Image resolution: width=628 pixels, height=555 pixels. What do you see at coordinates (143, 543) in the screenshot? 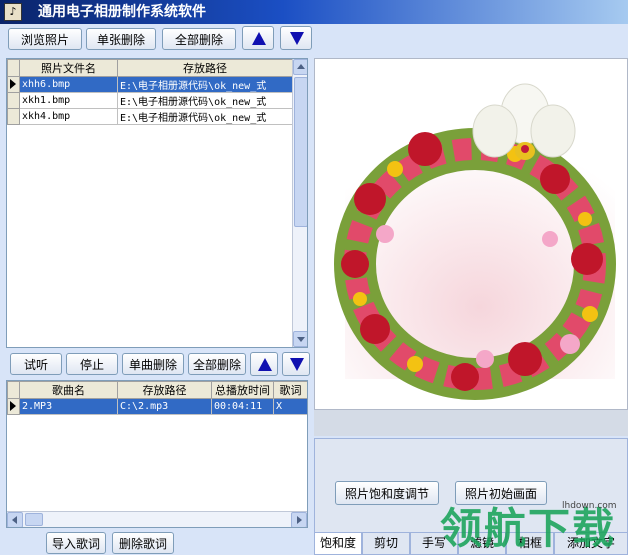
I see `delete-lyrics-button: 删除歌词` at bounding box center [143, 543].